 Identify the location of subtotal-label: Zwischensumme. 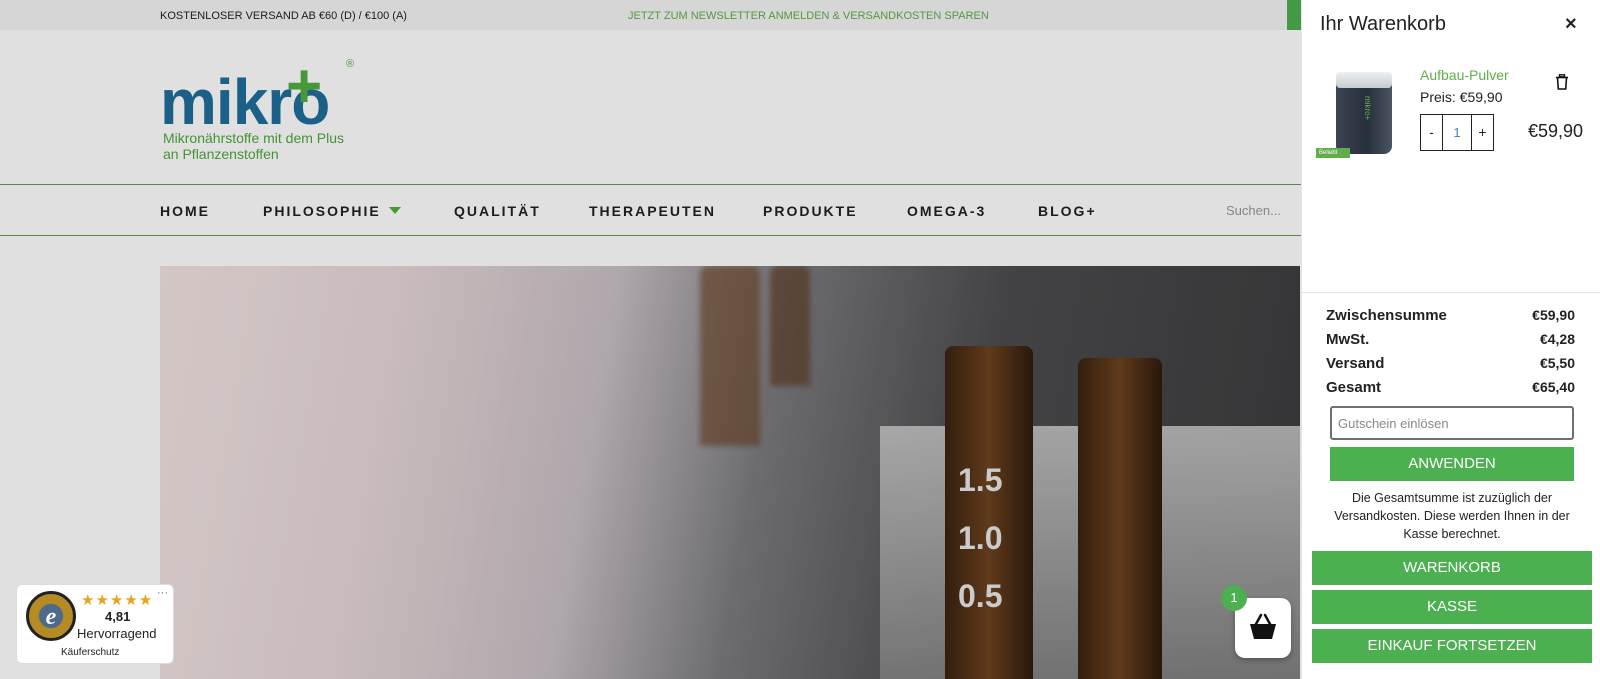
(1386, 315).